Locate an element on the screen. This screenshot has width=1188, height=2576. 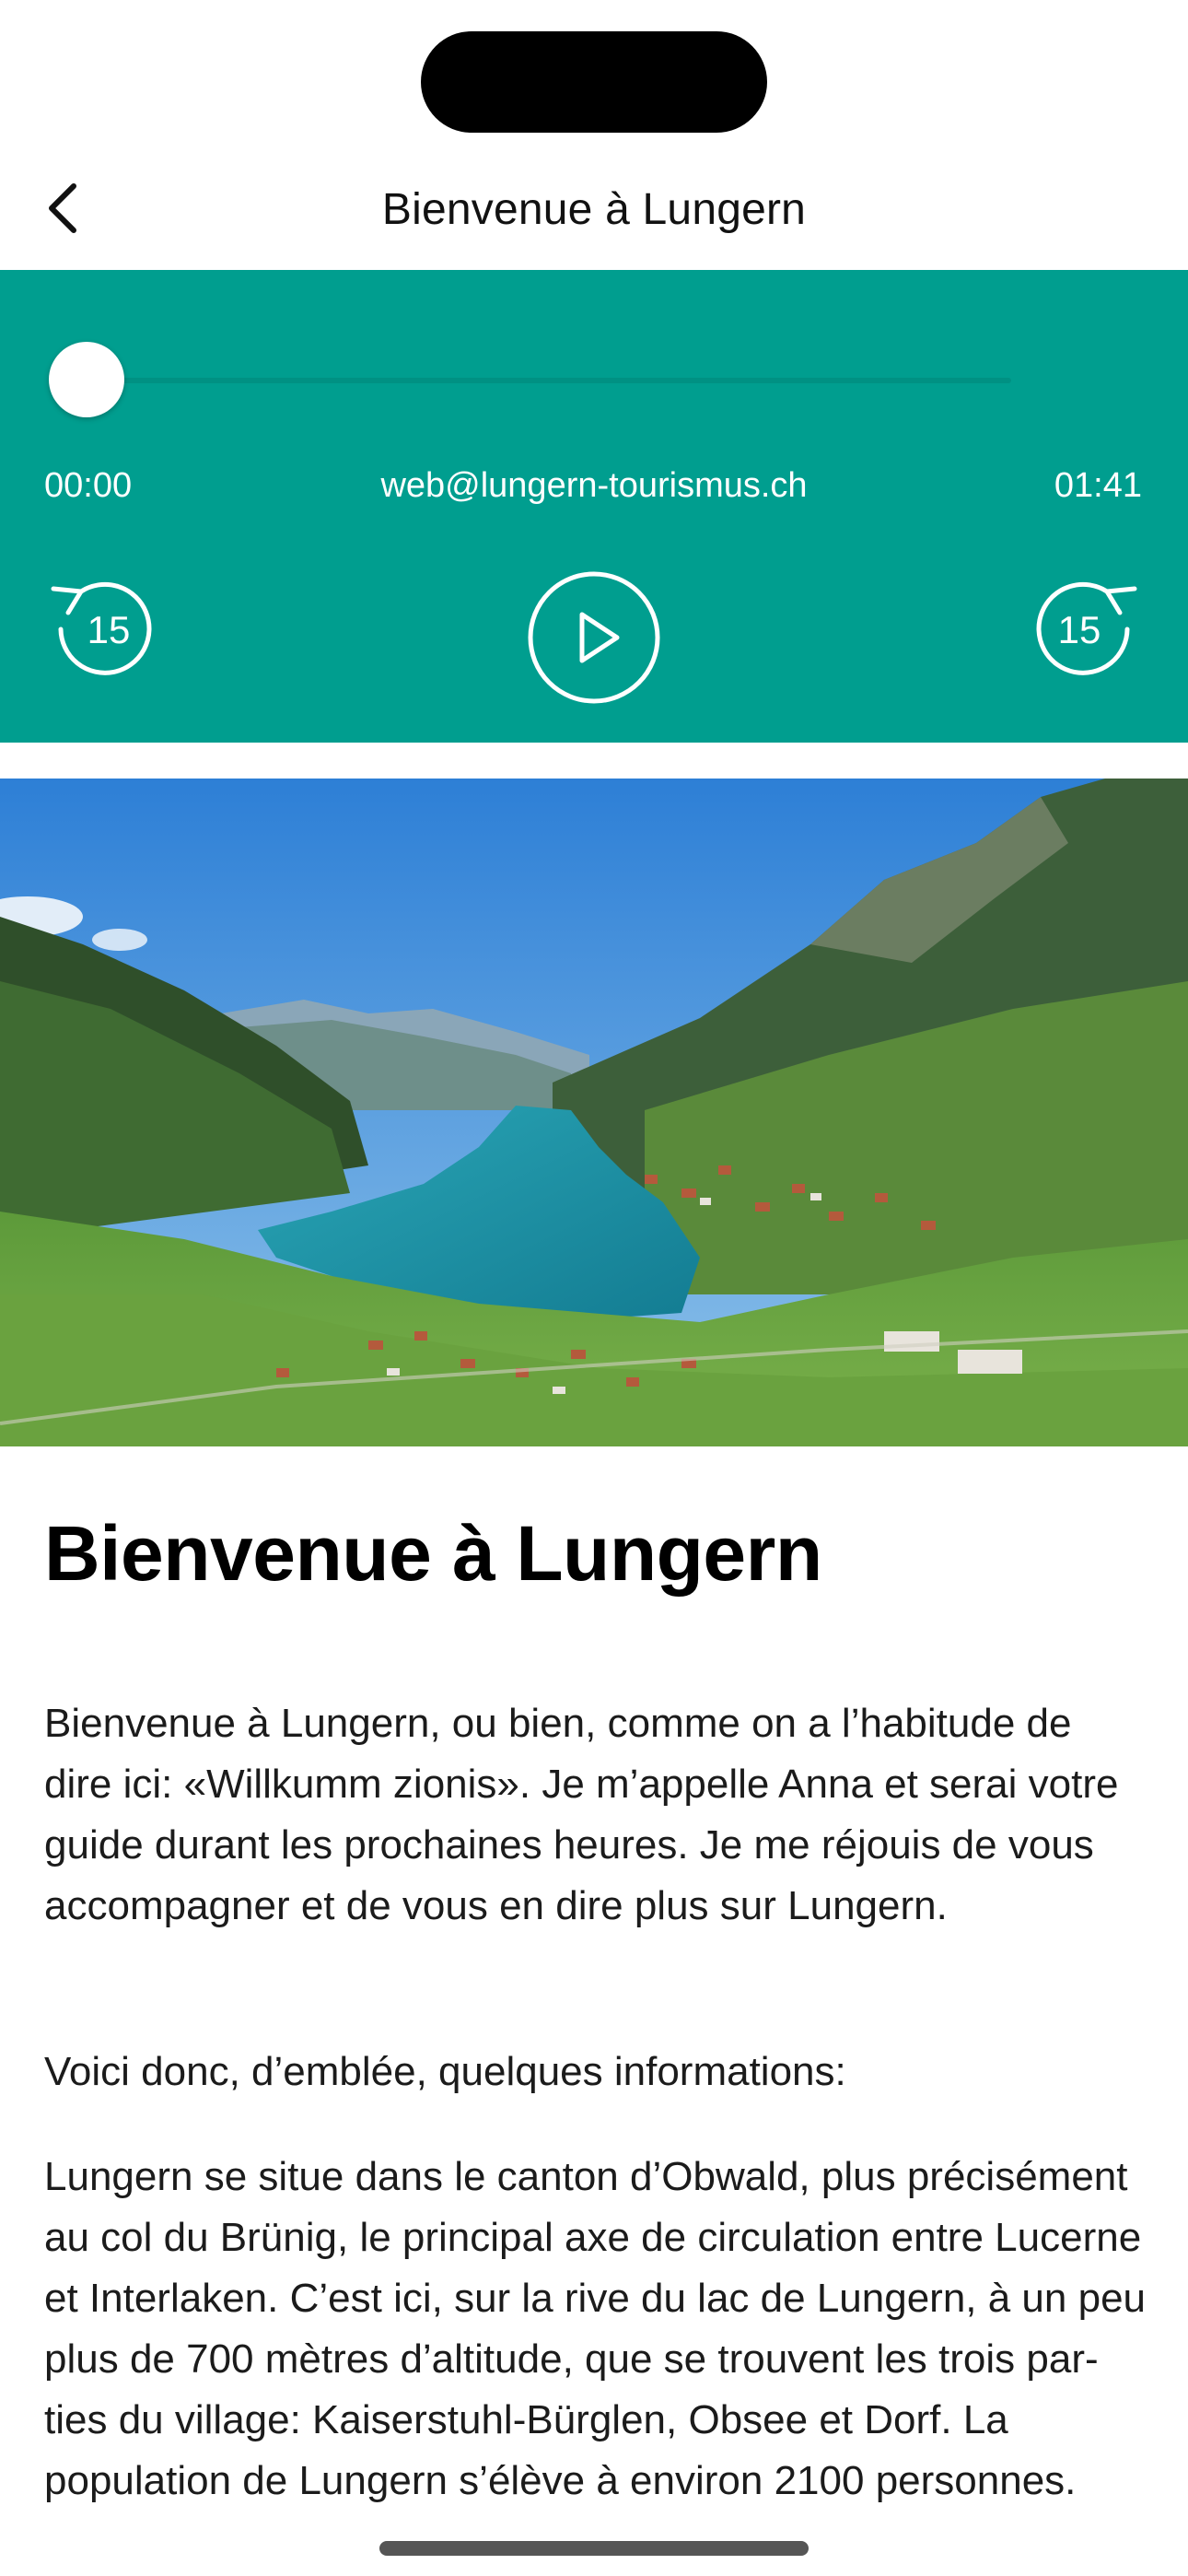
home-indicator is located at coordinates (594, 2548).